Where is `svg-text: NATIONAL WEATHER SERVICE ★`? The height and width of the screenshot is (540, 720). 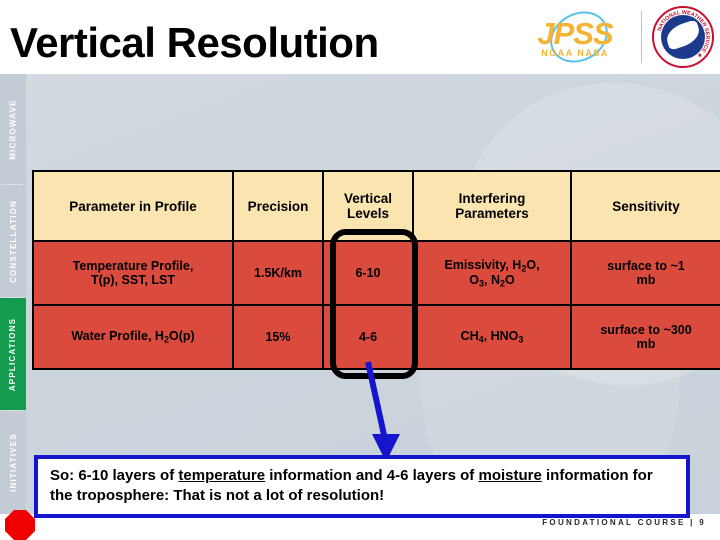
svg-text: NATIONAL WEATHER SERVICE ★ is located at coordinates (683, 34).